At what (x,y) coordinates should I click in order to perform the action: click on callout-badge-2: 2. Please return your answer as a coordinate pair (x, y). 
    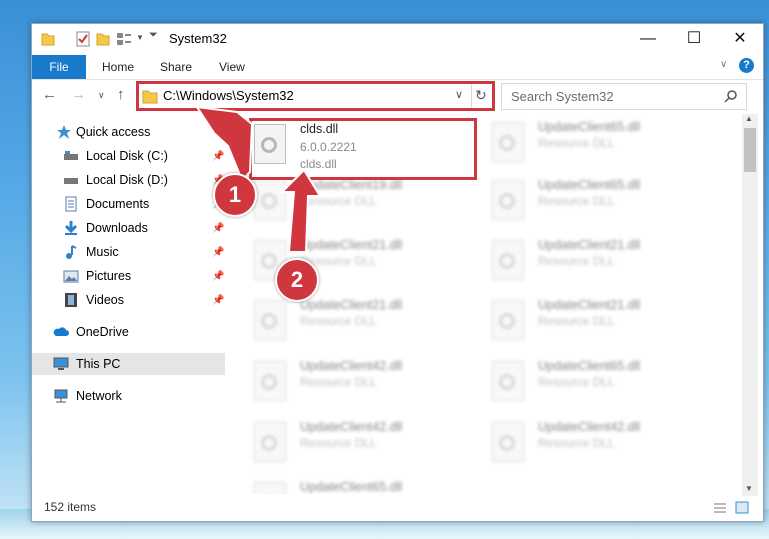
    Looking at the image, I should click on (297, 280).